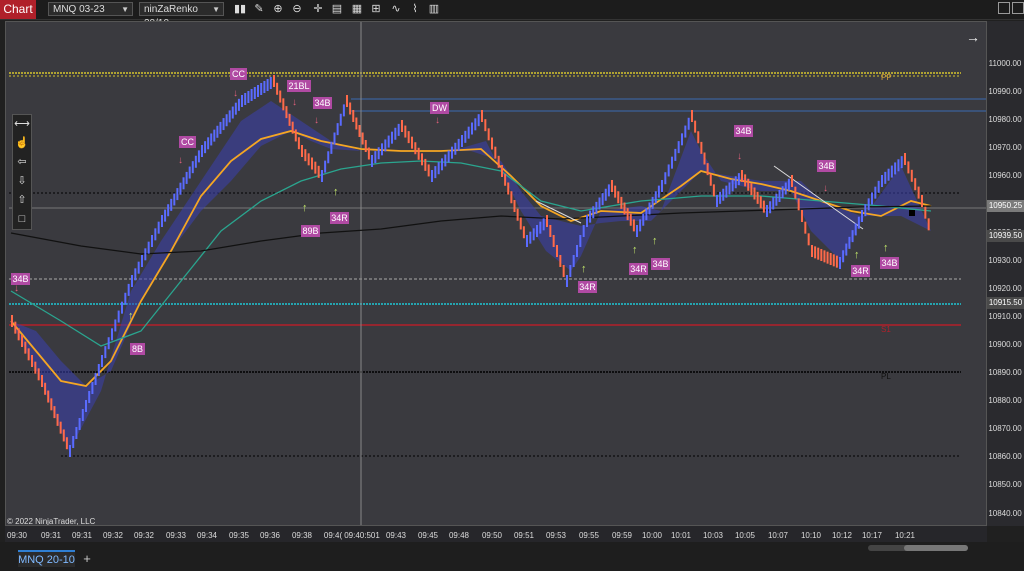 The image size is (1024, 571). Describe the element at coordinates (1004, 8) in the screenshot. I see `minimize-button` at that location.